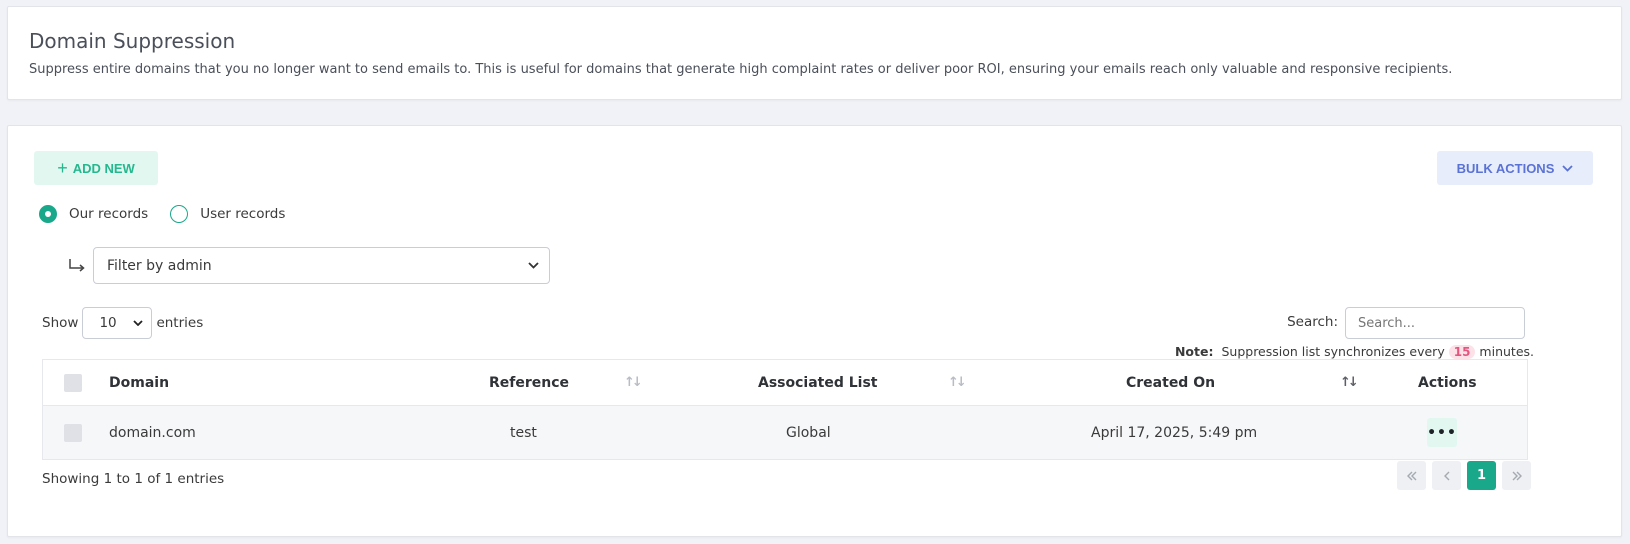 Image resolution: width=1630 pixels, height=544 pixels. Describe the element at coordinates (1333, 351) in the screenshot. I see `note-text-before: Suppression list synchronizes every` at that location.